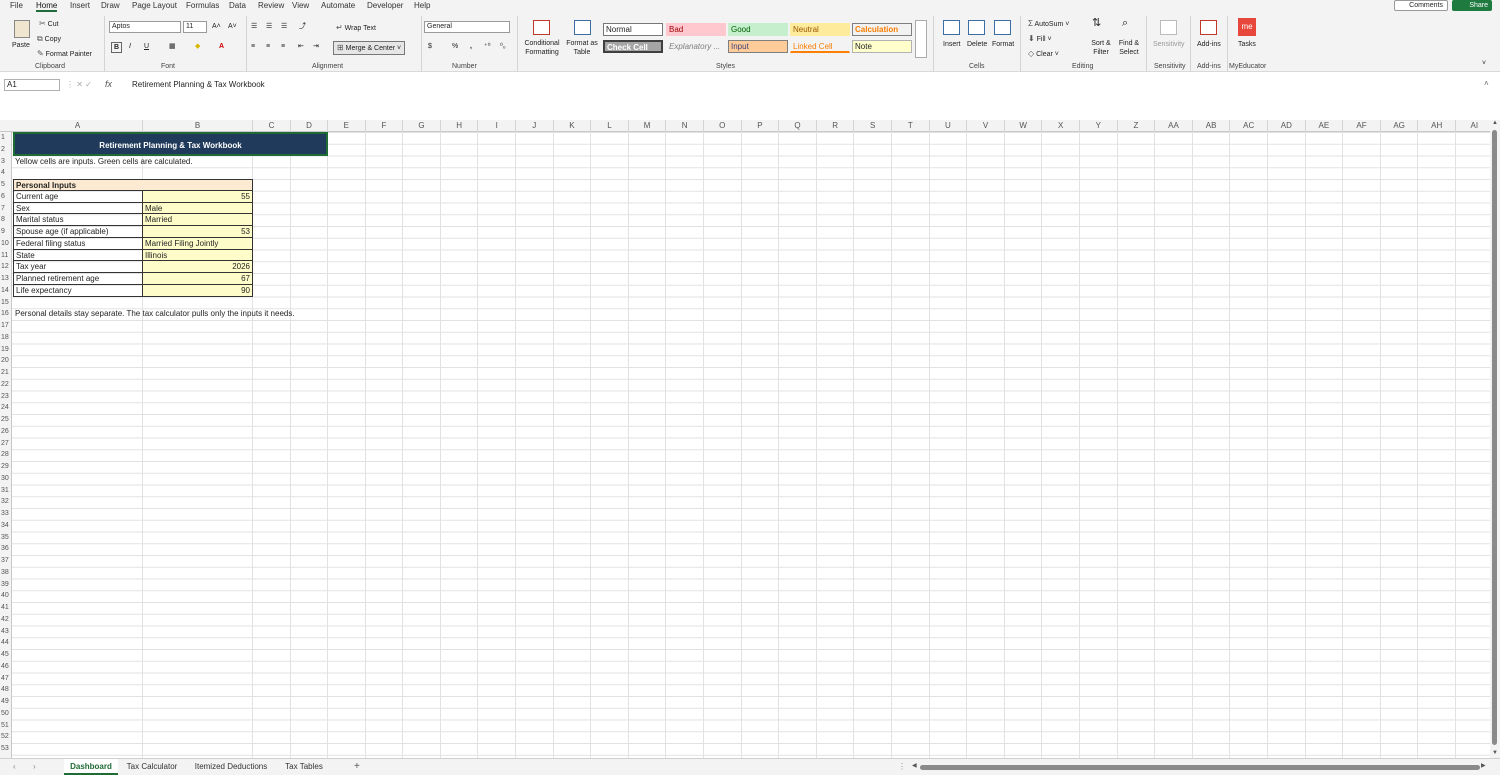 This screenshot has height=775, width=1500. I want to click on style-note: Note, so click(882, 46).